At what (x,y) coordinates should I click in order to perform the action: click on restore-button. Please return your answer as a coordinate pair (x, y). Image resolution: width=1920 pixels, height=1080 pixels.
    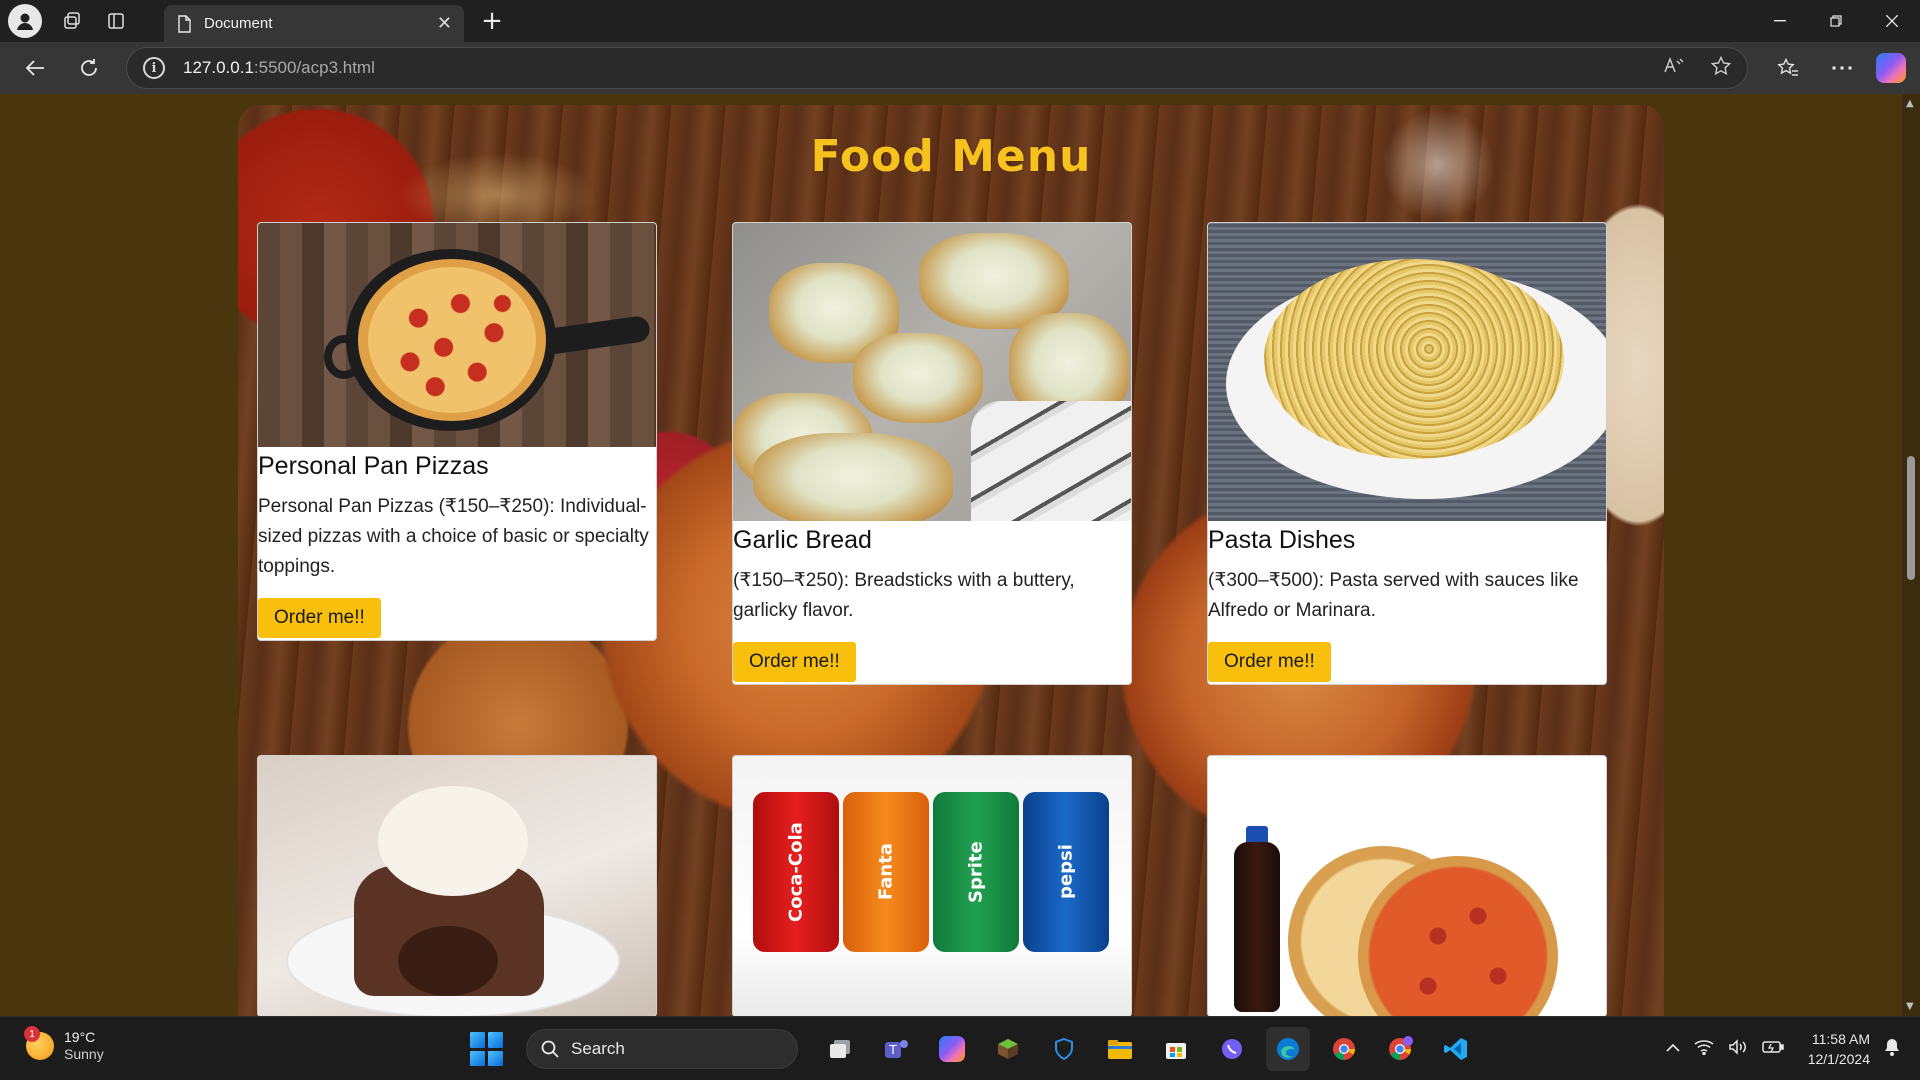
    Looking at the image, I should click on (1836, 21).